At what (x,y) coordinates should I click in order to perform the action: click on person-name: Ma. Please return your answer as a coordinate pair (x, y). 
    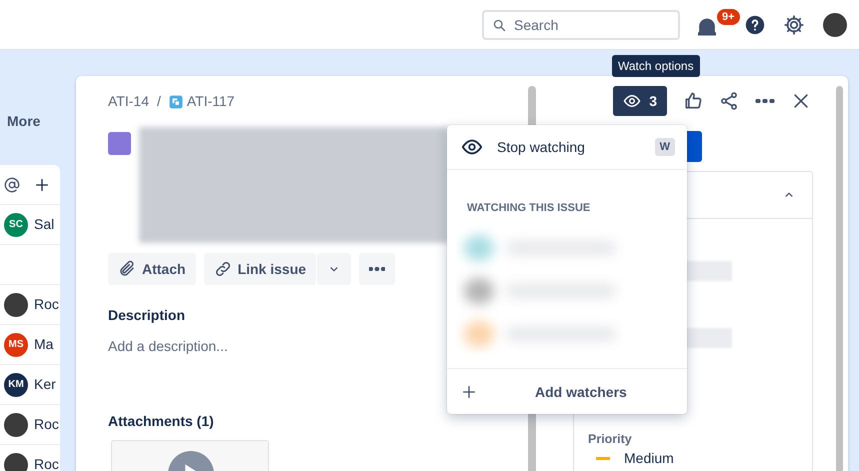
    Looking at the image, I should click on (44, 344).